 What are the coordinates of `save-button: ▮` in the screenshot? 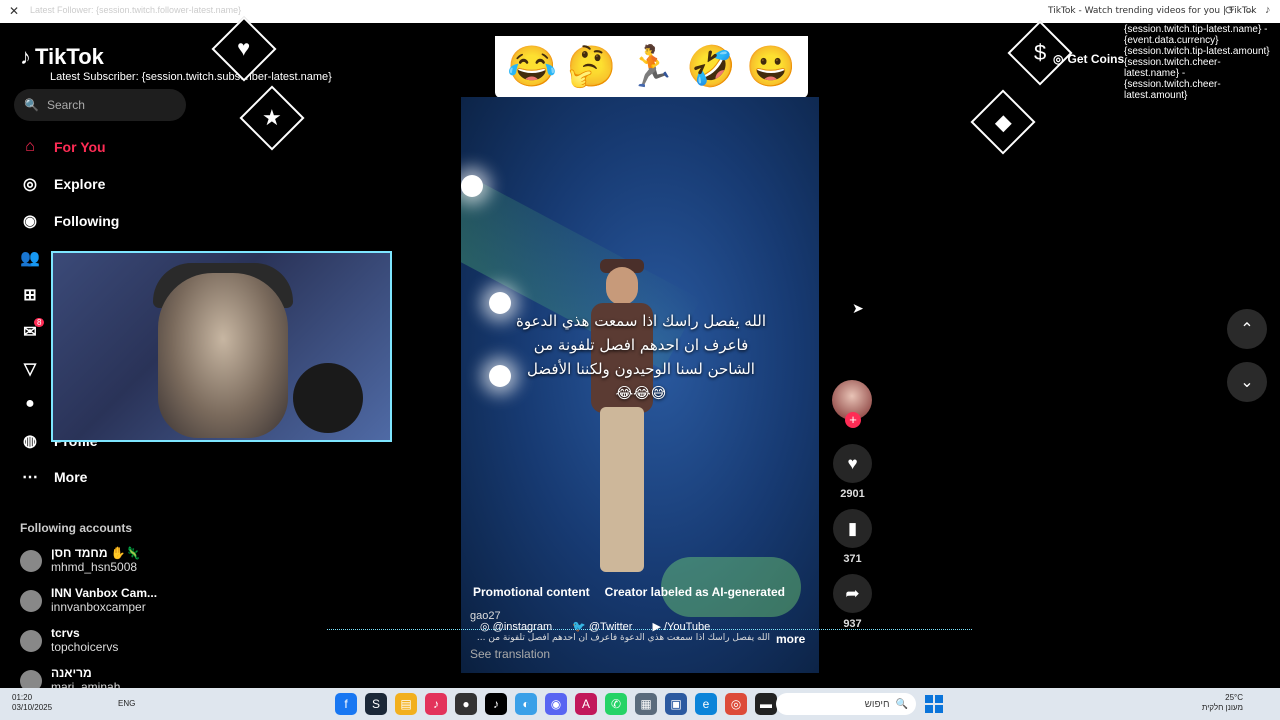 It's located at (852, 528).